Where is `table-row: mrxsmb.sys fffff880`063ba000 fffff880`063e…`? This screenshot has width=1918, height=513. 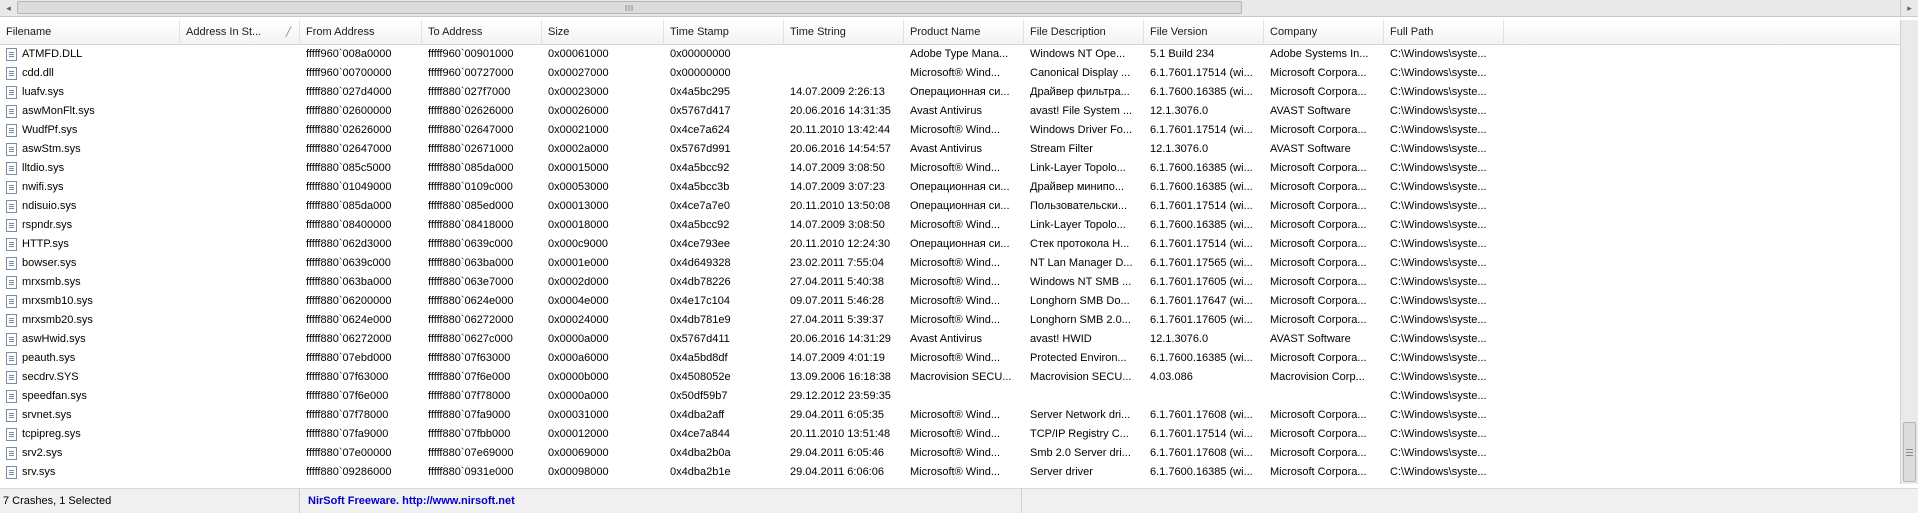 table-row: mrxsmb.sys fffff880`063ba000 fffff880`063e… is located at coordinates (950, 282).